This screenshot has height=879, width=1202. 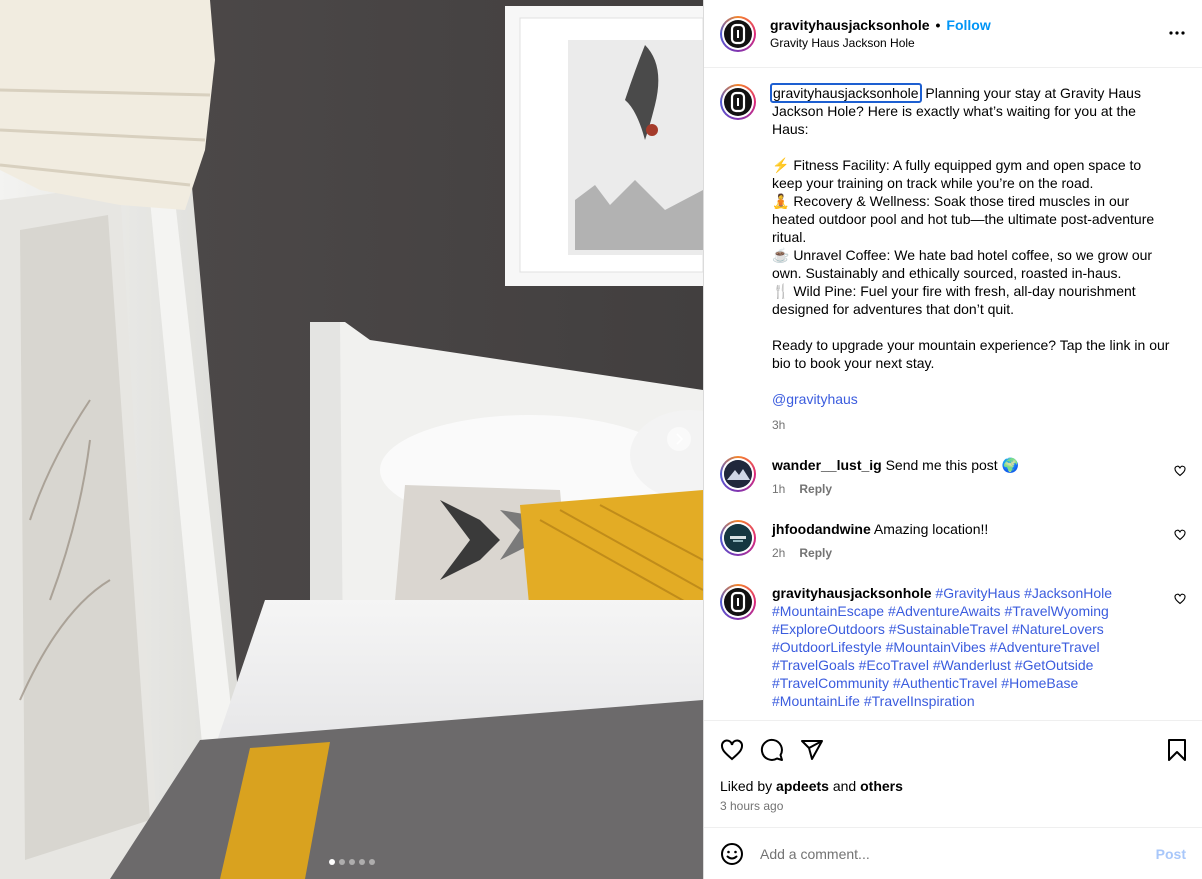 I want to click on hashtag-link: #TravelCommunity, so click(x=830, y=683).